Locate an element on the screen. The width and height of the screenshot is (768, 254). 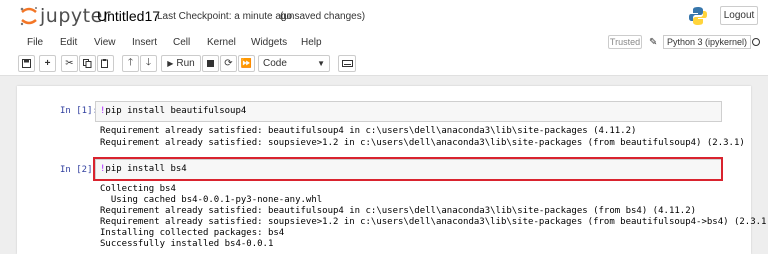
trusted-indicator: Trusted is located at coordinates (625, 42).